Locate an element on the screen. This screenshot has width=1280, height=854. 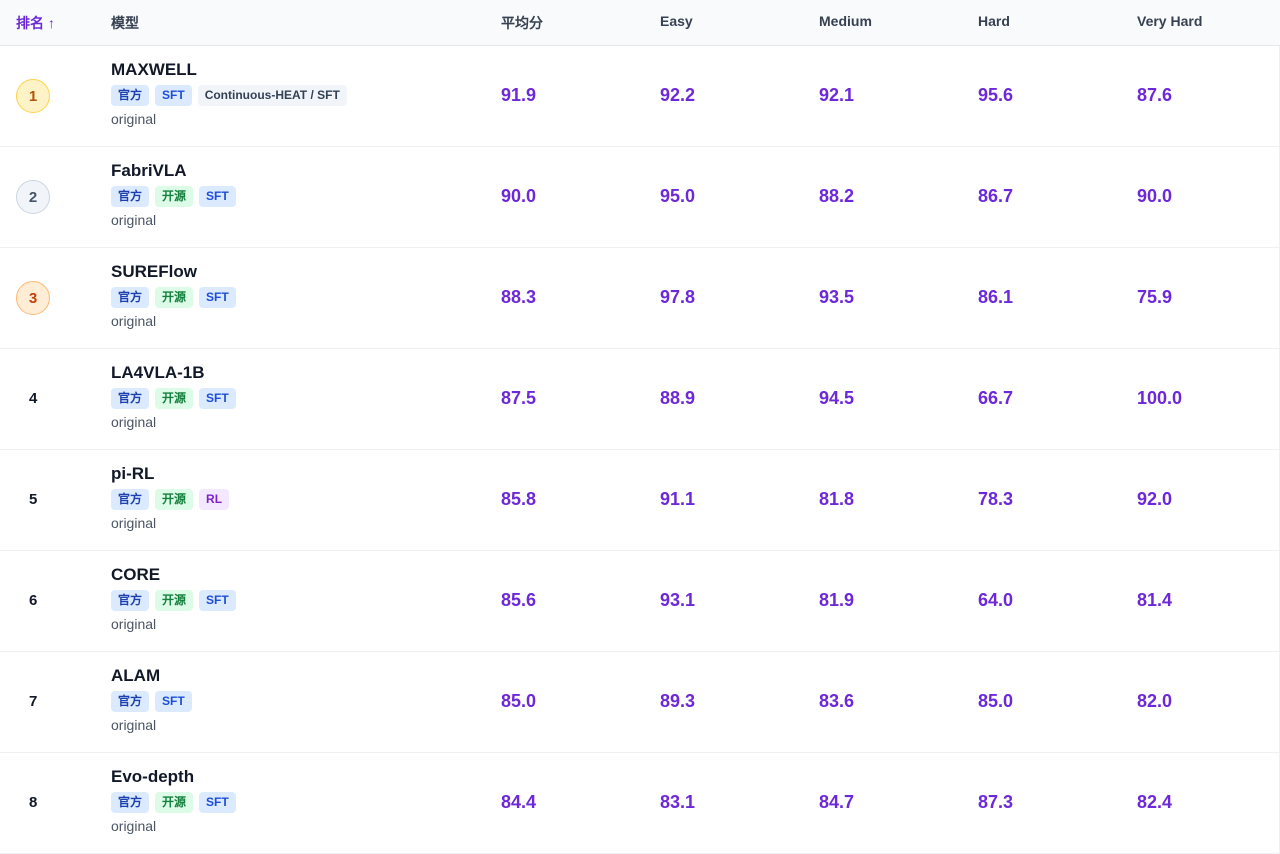
easy-score: 95.0 is located at coordinates (678, 196).